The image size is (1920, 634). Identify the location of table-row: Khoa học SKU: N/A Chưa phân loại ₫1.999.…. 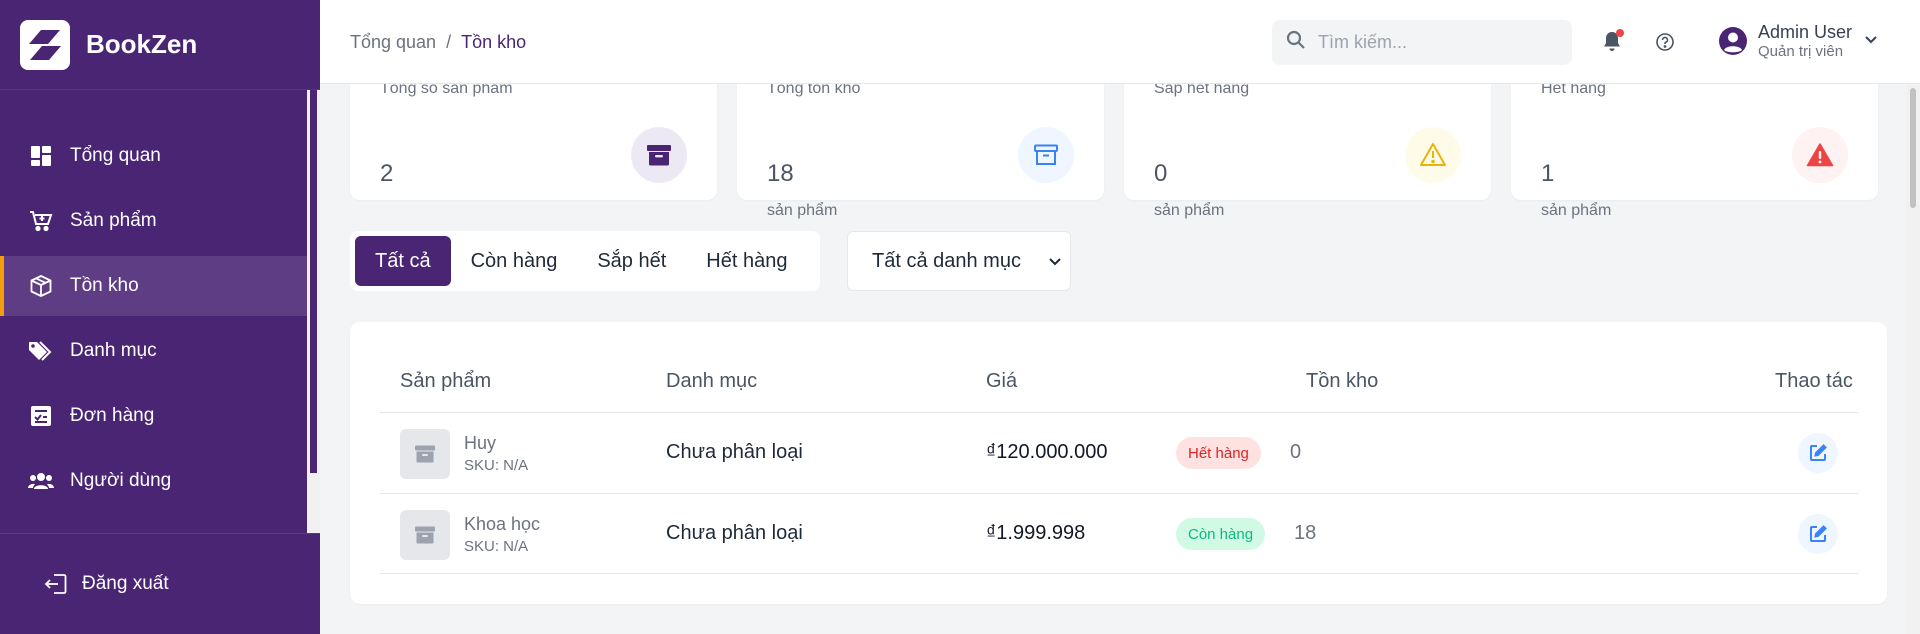
(1119, 533).